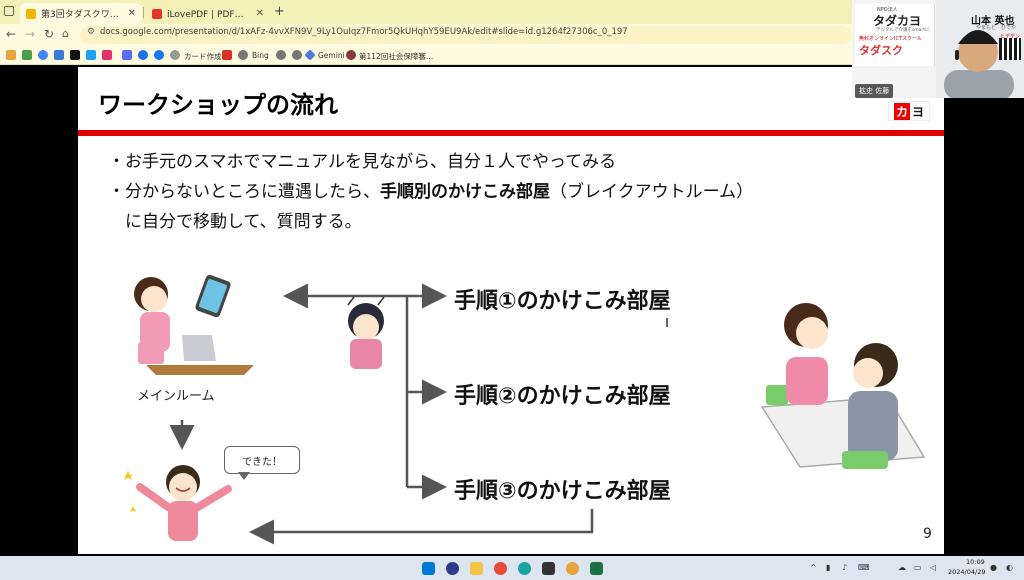  Describe the element at coordinates (500, 568) in the screenshot. I see `chrome-icon` at that location.